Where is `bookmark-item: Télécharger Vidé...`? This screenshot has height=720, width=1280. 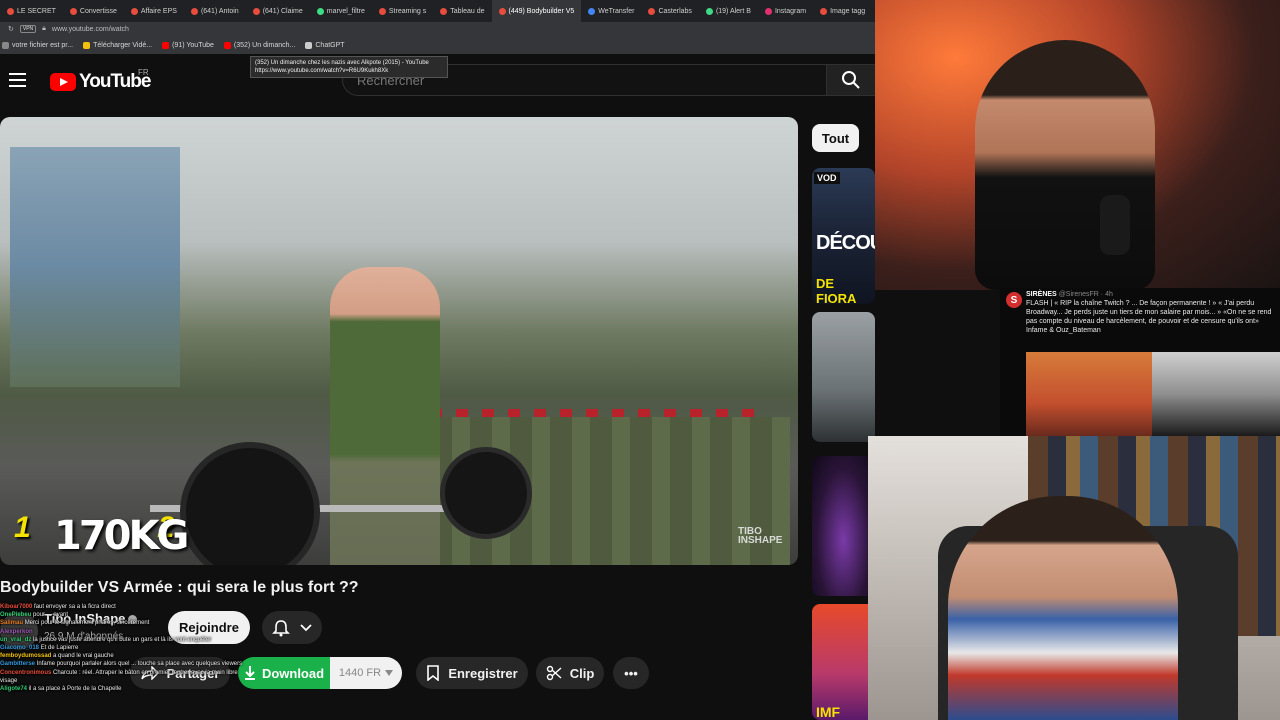
bookmark-item: Télécharger Vidé... is located at coordinates (117, 45).